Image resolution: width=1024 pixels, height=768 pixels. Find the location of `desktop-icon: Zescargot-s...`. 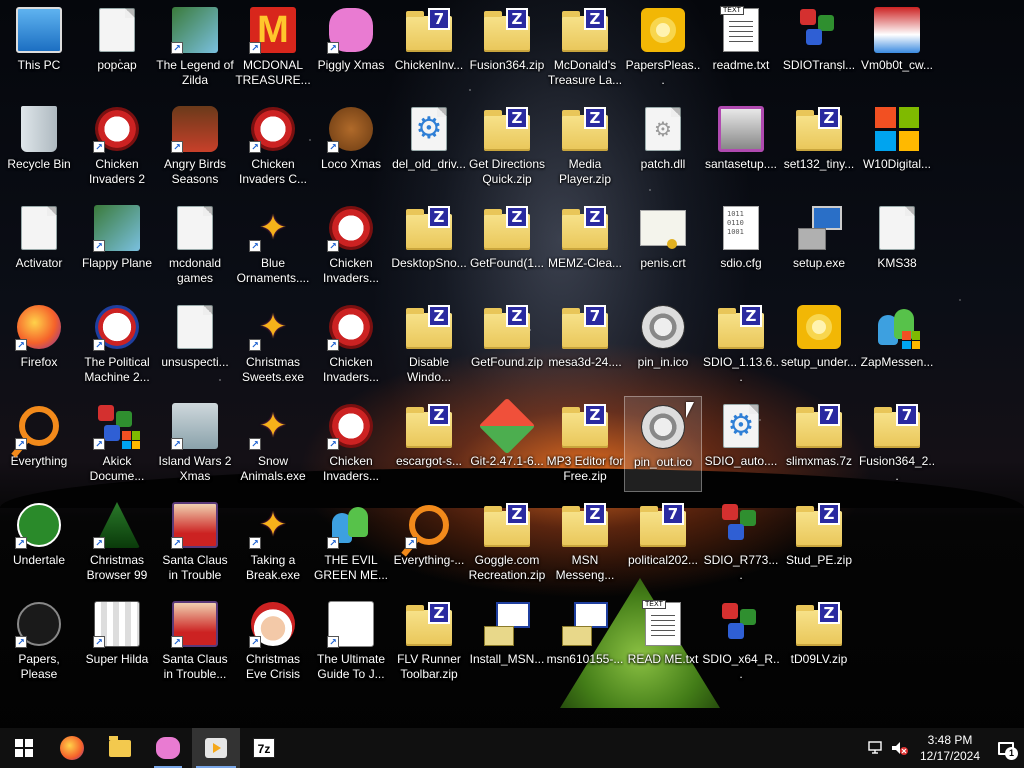

desktop-icon: Zescargot-s... is located at coordinates (429, 444).